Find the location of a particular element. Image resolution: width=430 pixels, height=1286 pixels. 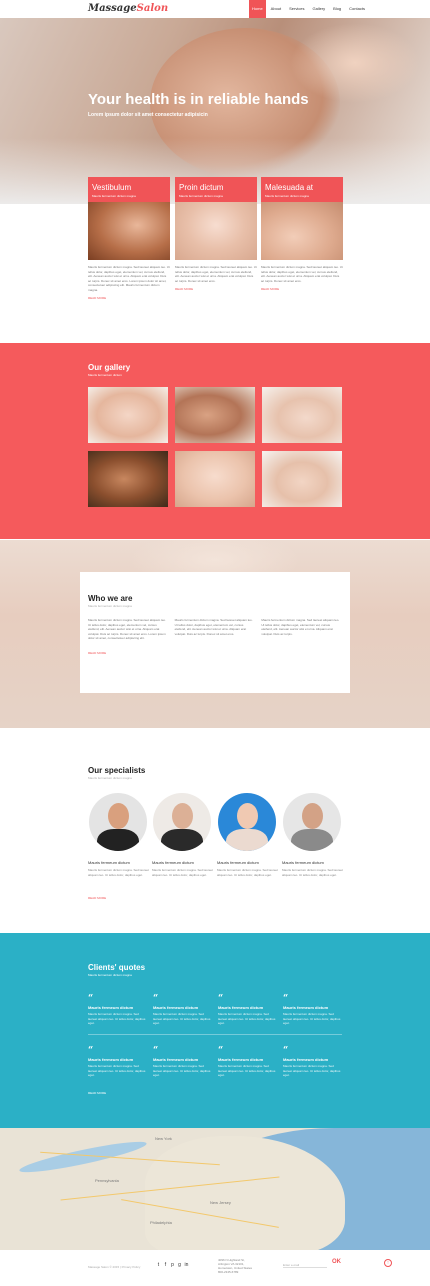

nav-about: About is located at coordinates (276, 9).